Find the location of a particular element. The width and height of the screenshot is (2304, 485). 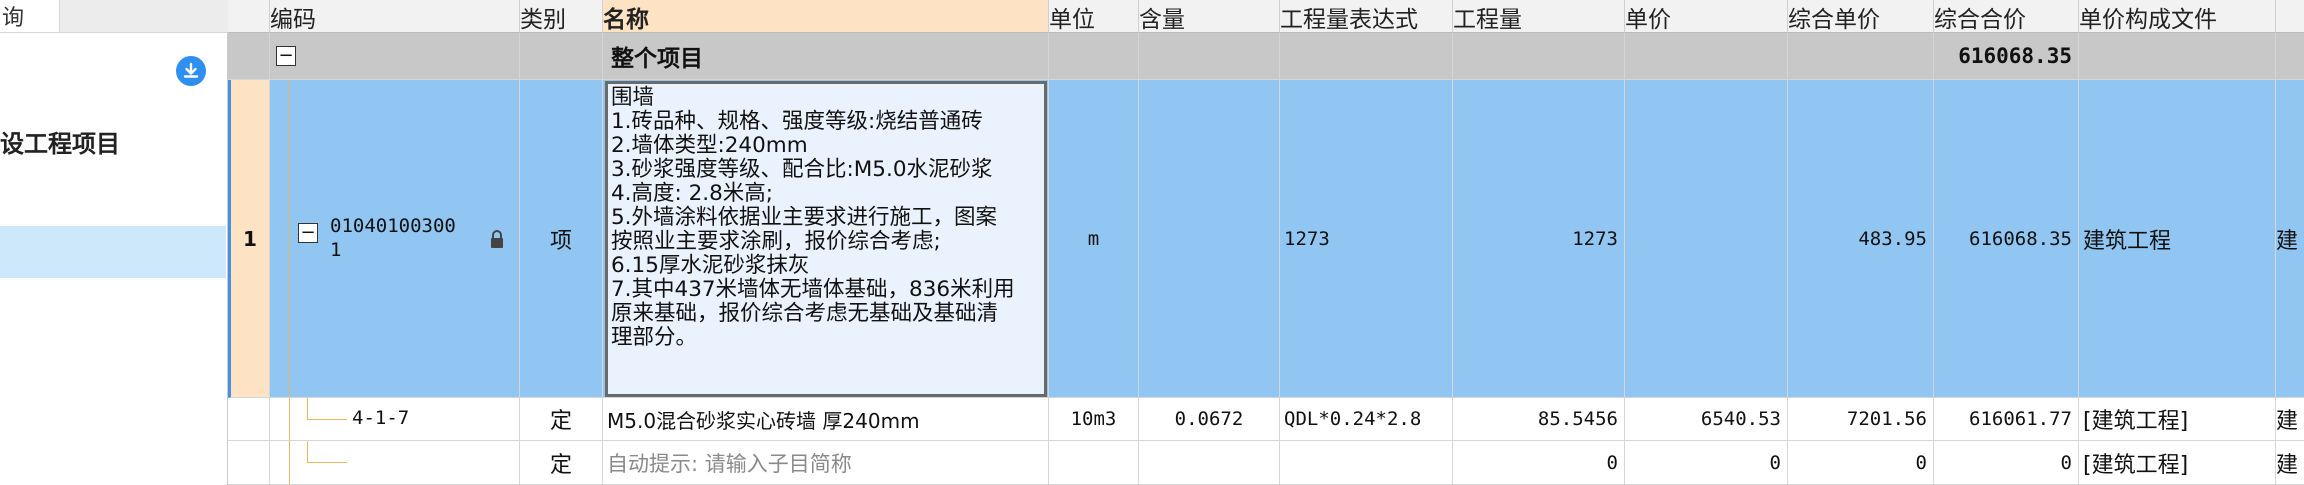

column-header-code: 编码 is located at coordinates (395, 16).